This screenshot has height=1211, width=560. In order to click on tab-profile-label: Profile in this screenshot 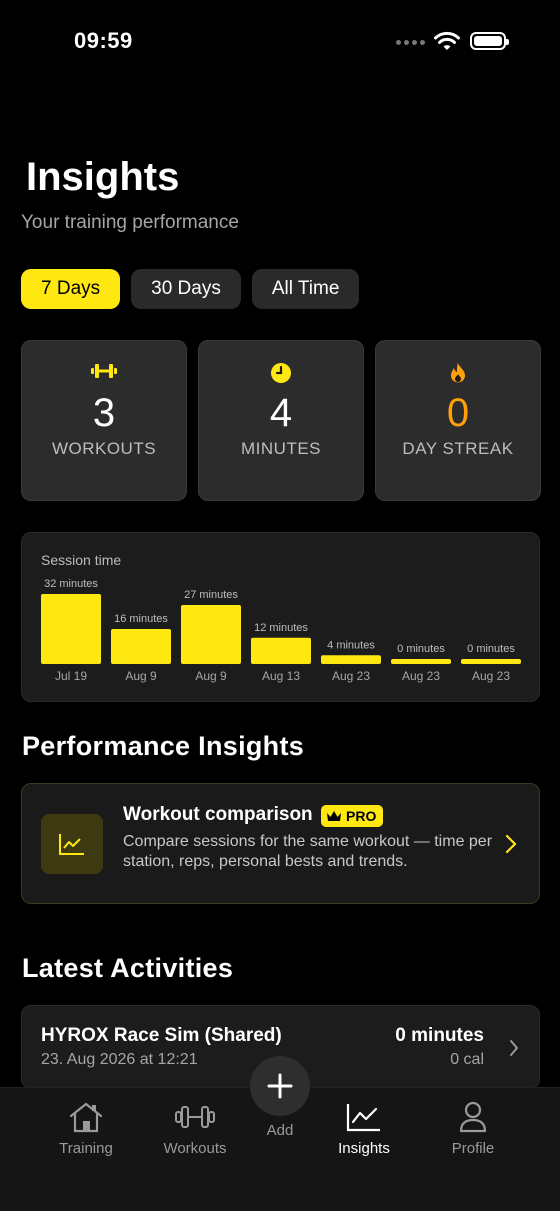, I will do `click(473, 1148)`.